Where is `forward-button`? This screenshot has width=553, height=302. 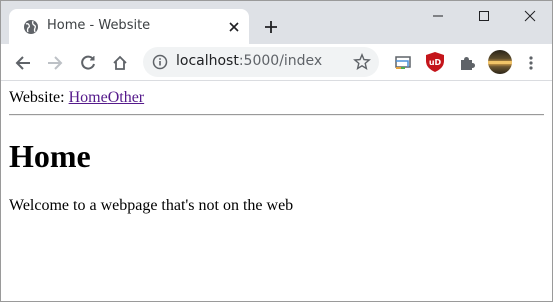
forward-button is located at coordinates (55, 63).